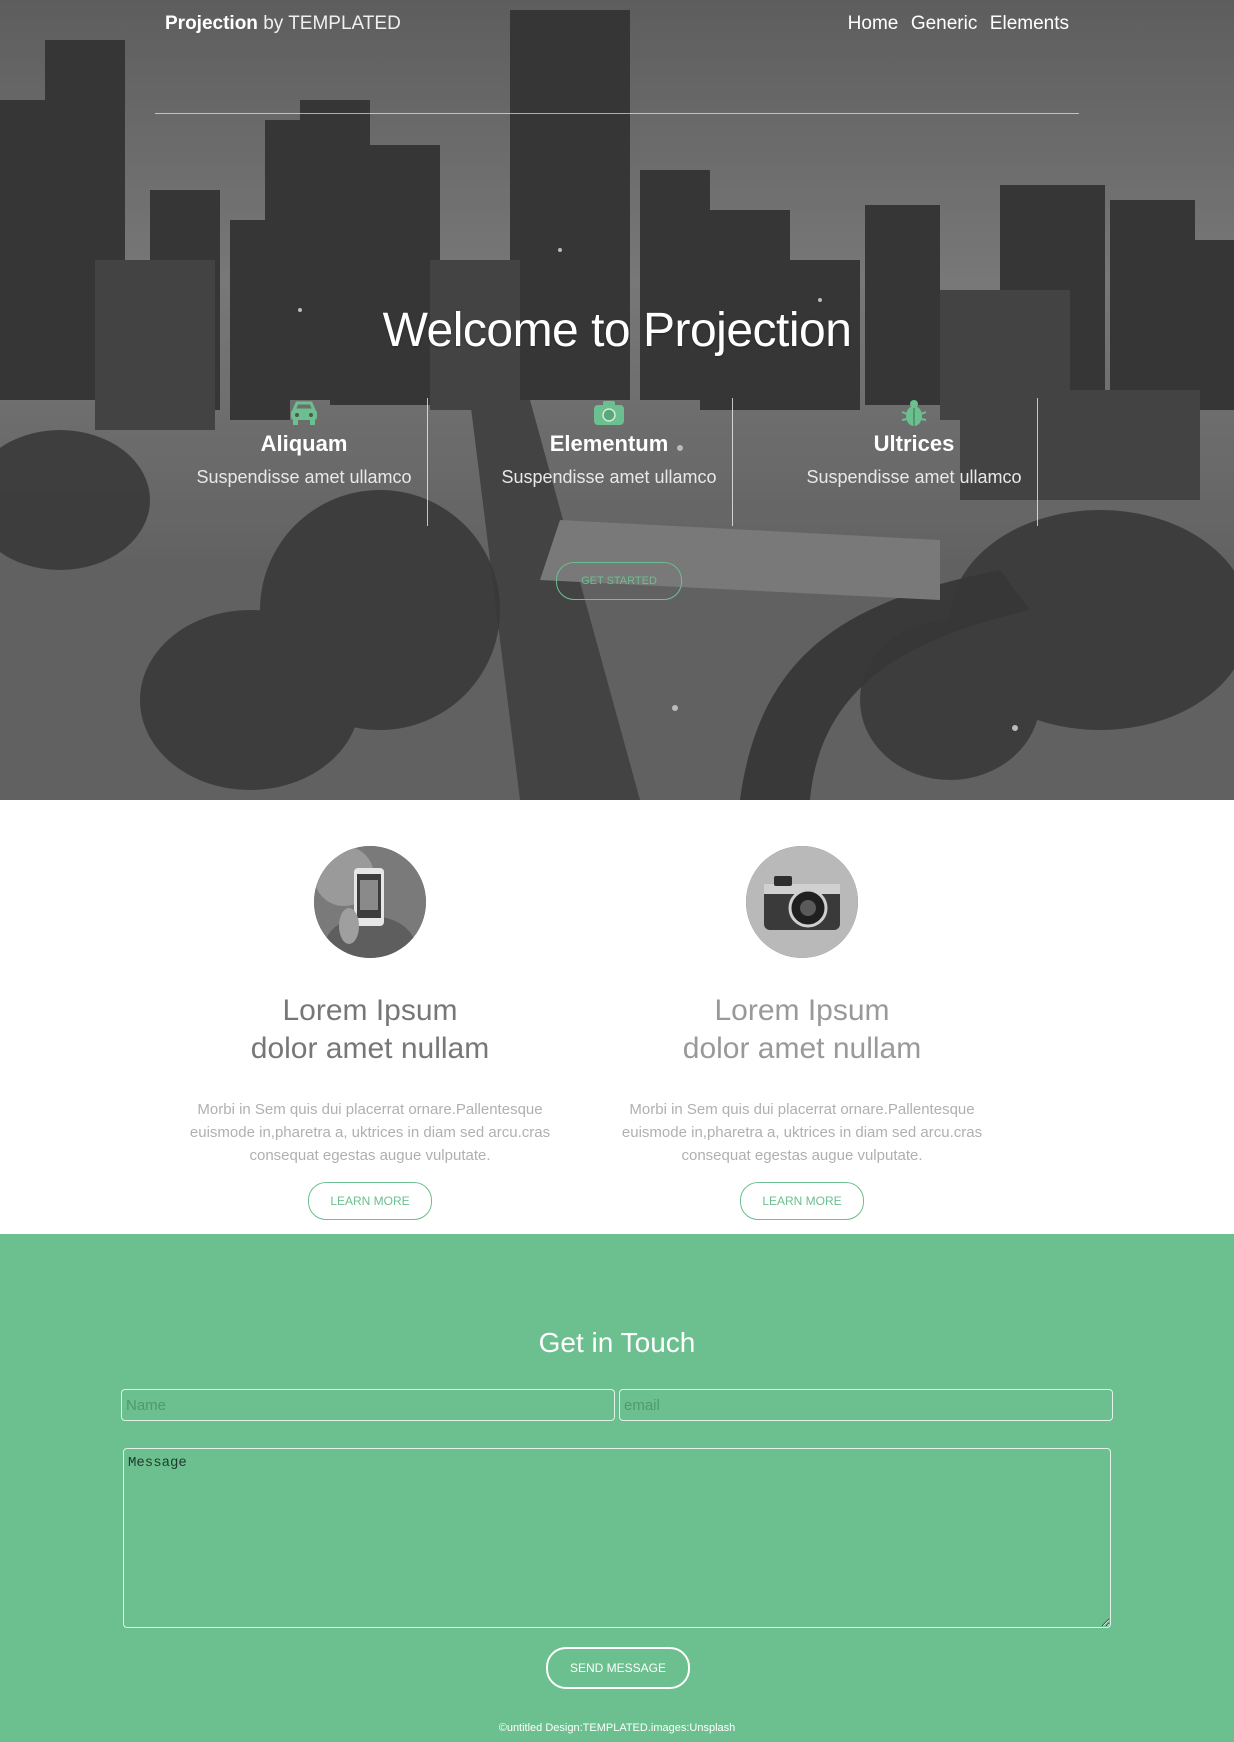  What do you see at coordinates (304, 413) in the screenshot?
I see `car-icon` at bounding box center [304, 413].